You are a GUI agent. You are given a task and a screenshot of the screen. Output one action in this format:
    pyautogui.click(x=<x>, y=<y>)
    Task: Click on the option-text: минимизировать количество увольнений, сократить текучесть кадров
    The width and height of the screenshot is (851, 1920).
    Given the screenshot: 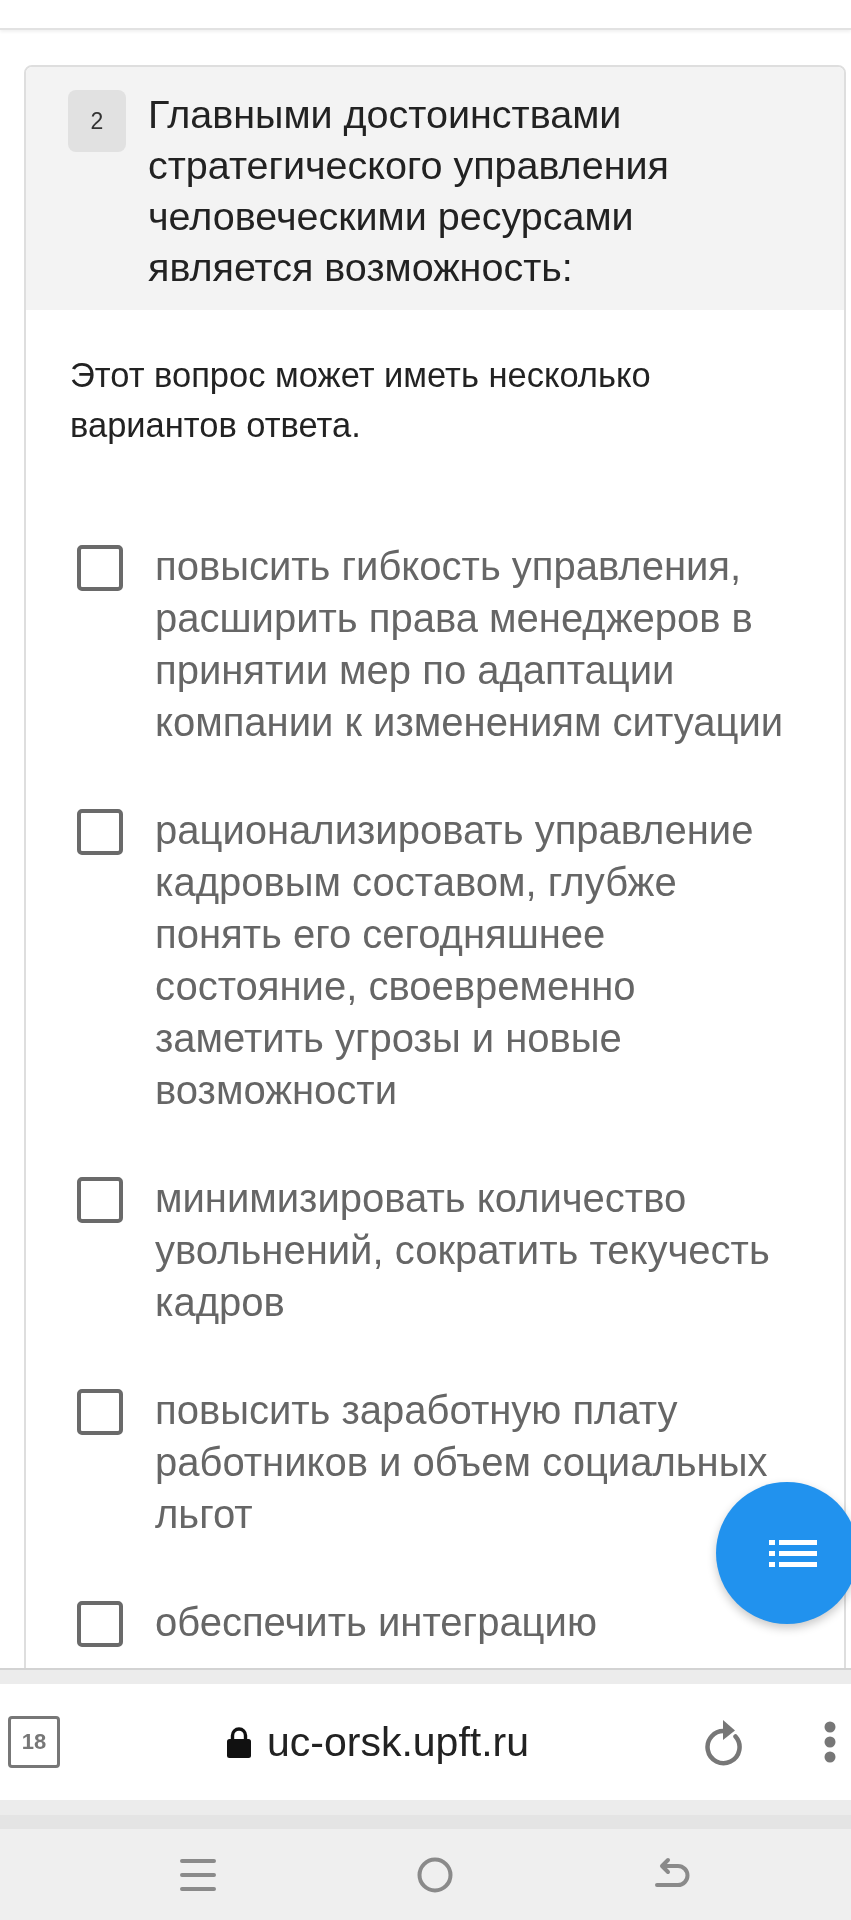 What is the action you would take?
    pyautogui.click(x=463, y=1250)
    